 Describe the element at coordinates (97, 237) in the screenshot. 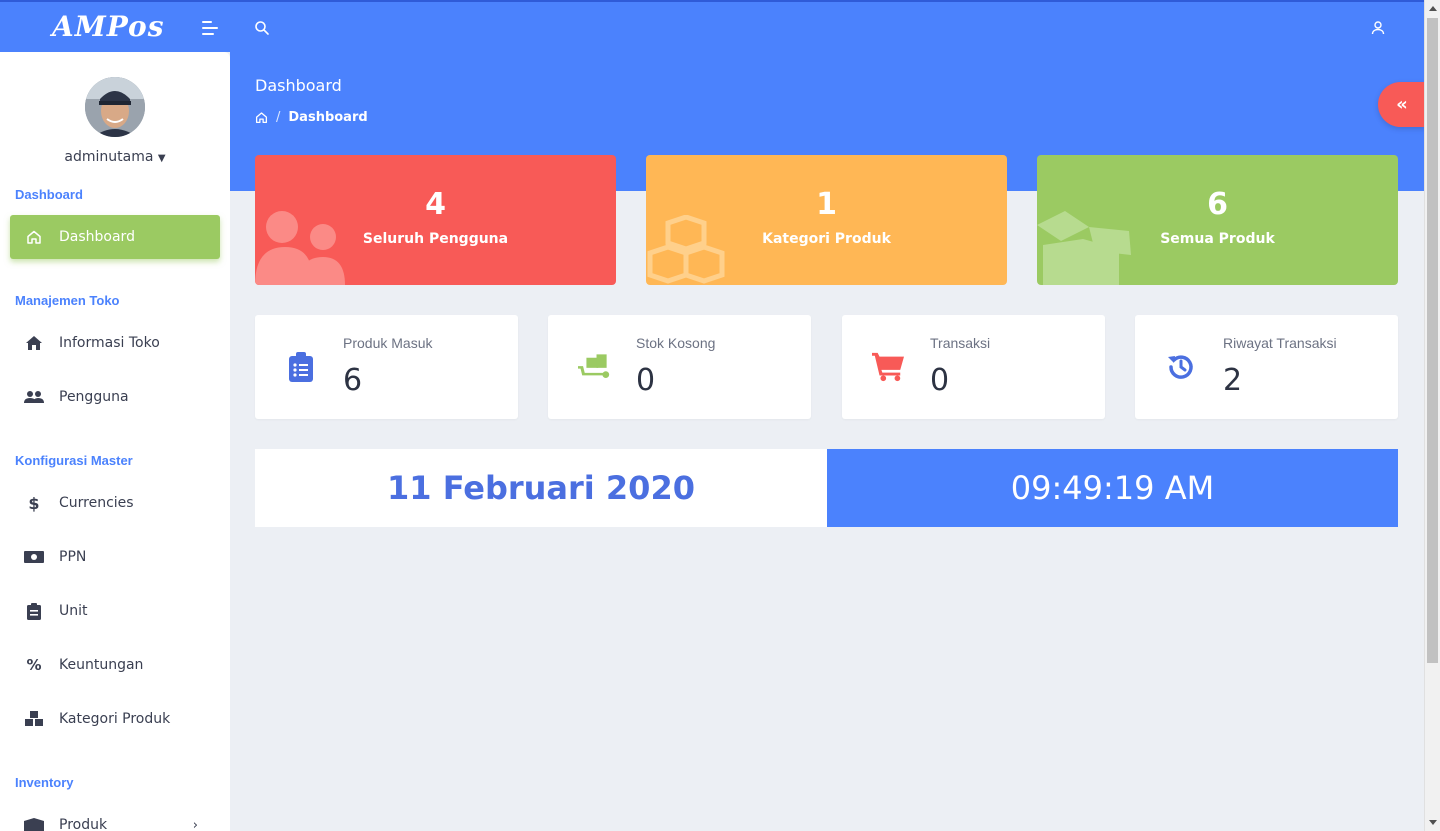

I see `sidebar-item-label: Dashboard` at that location.